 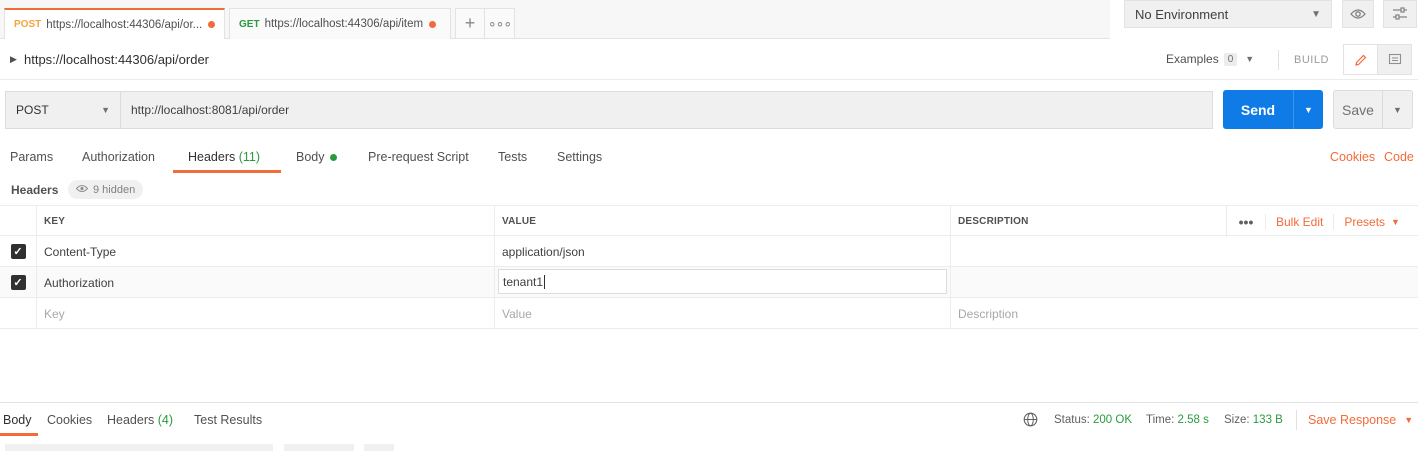 What do you see at coordinates (545, 281) in the screenshot?
I see `text-cursor` at bounding box center [545, 281].